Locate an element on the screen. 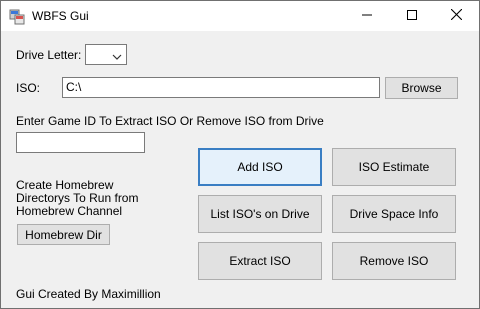 The width and height of the screenshot is (480, 309). homebrew-text-line2: Directorys To Run from is located at coordinates (77, 198).